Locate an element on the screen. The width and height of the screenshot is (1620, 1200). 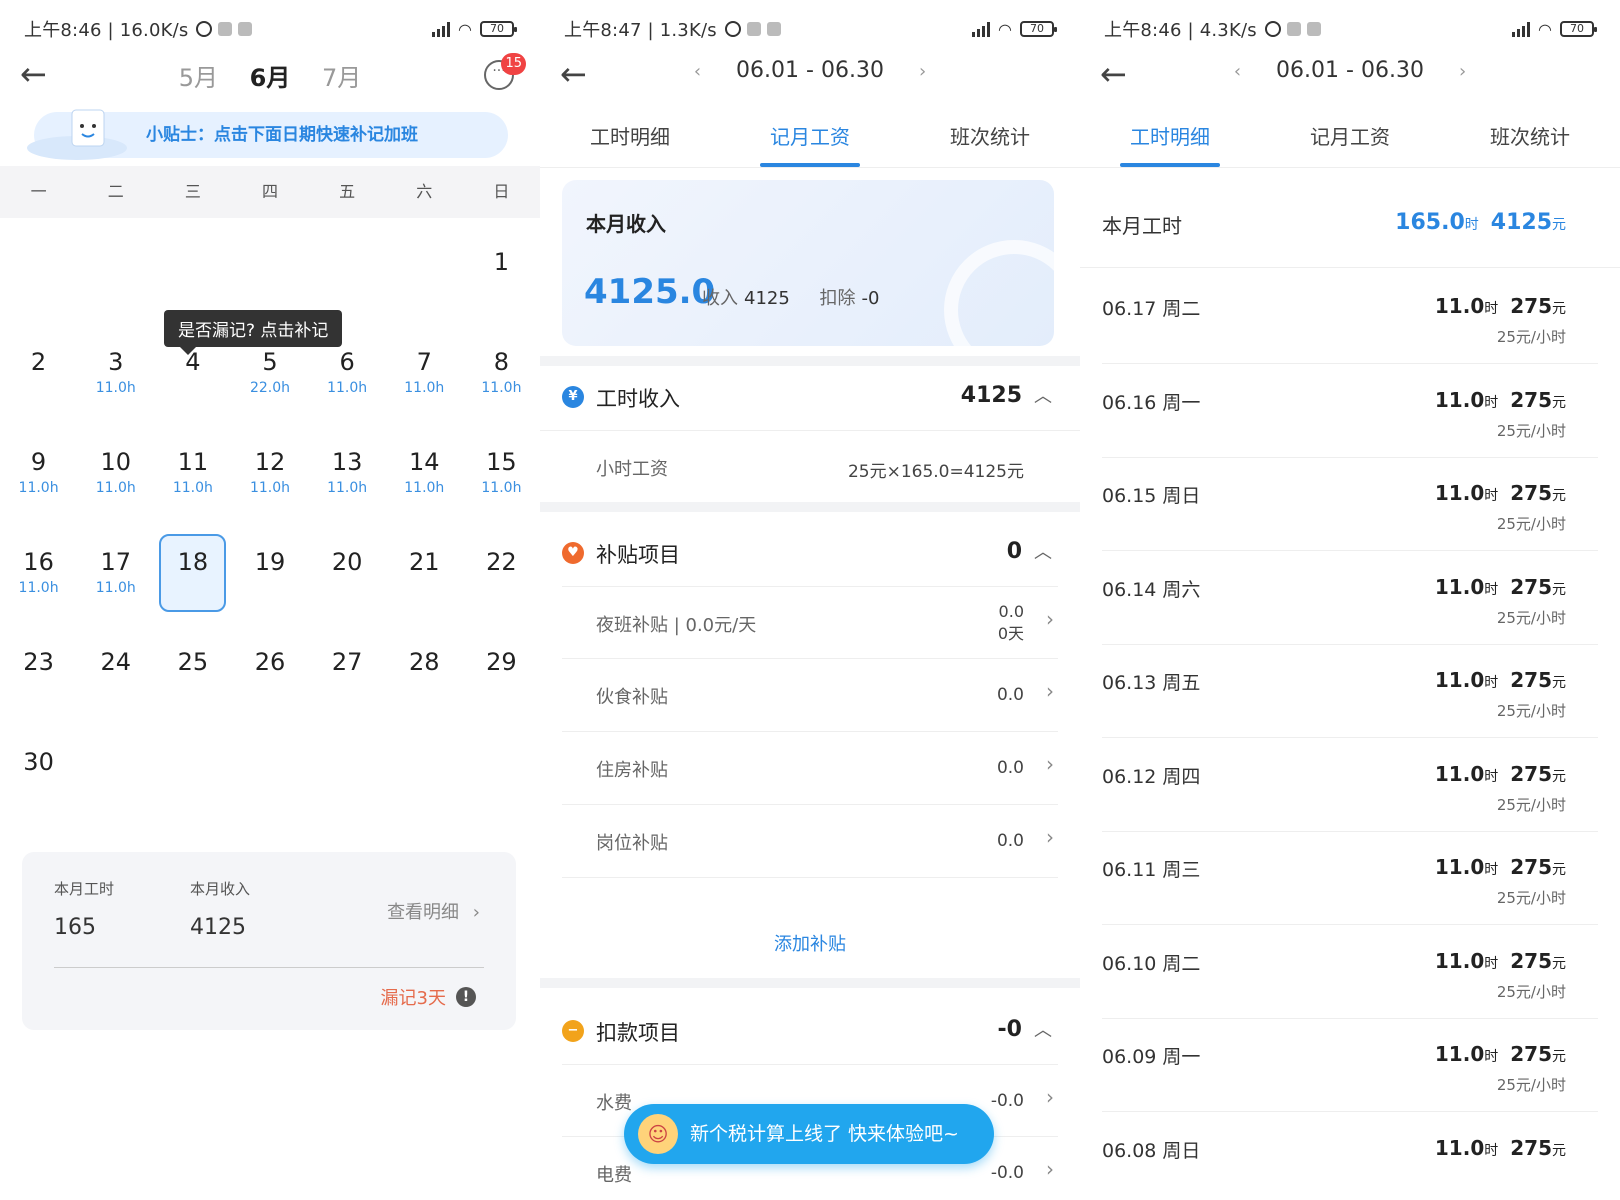
calendar-week-row: 16 11.0h 17 11.0h 18 19 20 21 22 is located at coordinates (270, 570).